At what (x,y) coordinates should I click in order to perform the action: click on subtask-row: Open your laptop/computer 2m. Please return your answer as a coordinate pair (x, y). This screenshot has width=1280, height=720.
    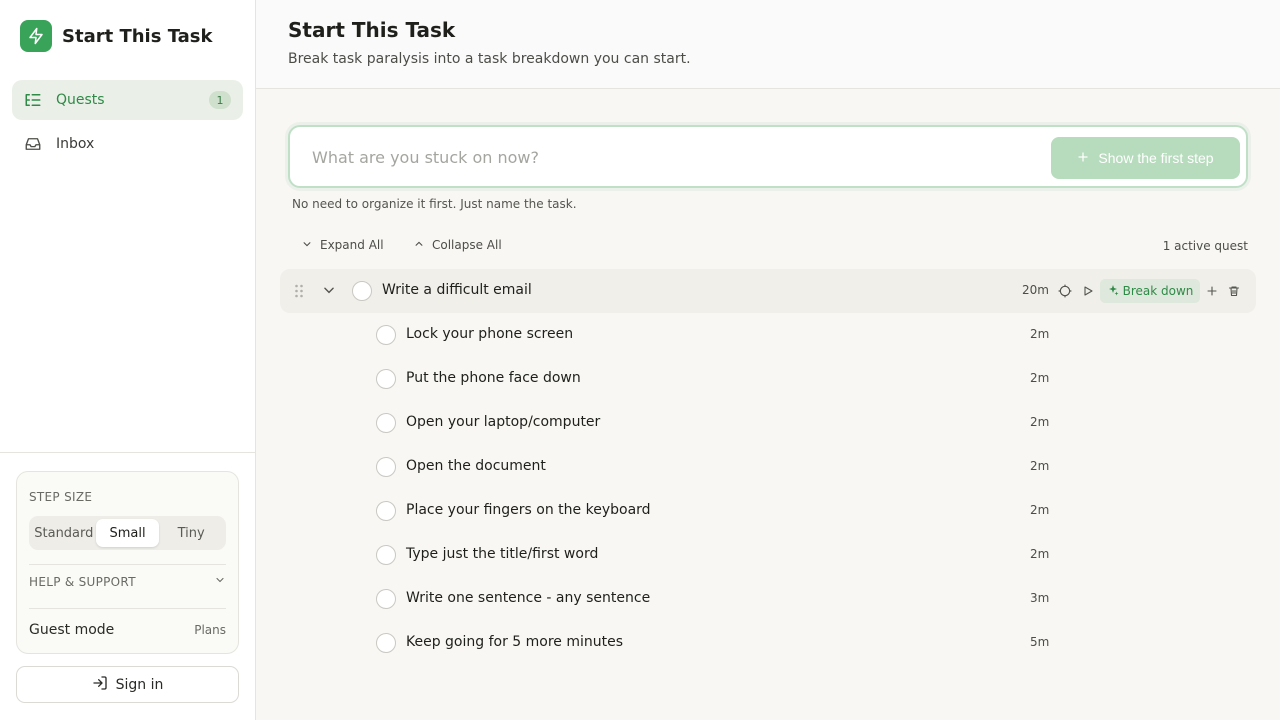
    Looking at the image, I should click on (716, 423).